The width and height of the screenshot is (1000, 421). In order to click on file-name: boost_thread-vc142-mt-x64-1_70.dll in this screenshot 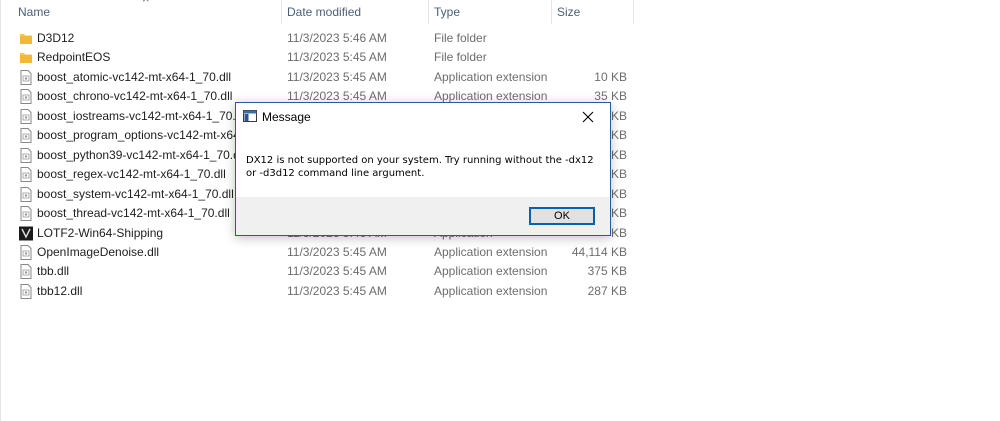, I will do `click(133, 213)`.